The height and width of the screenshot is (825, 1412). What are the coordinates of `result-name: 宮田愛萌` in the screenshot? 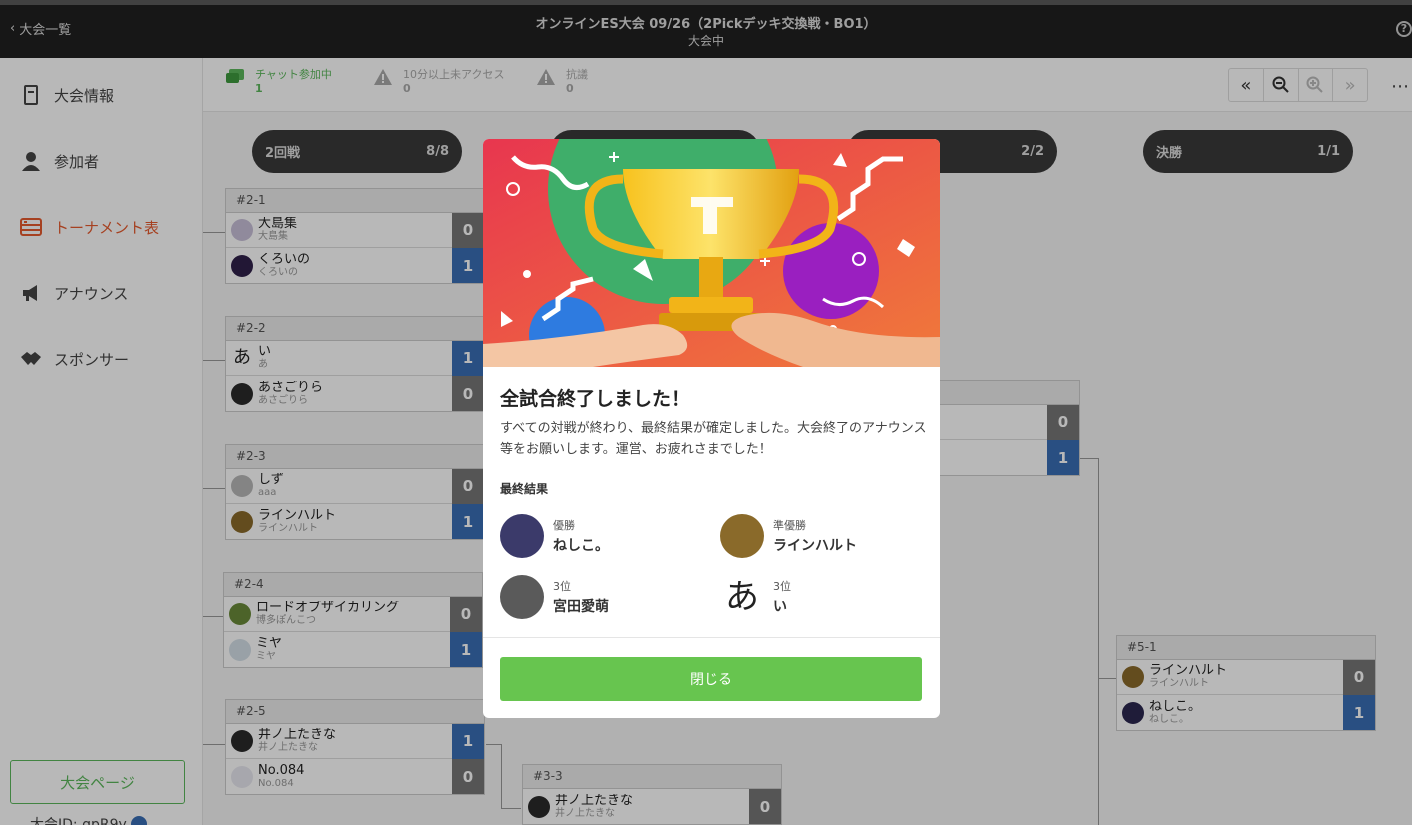 It's located at (581, 607).